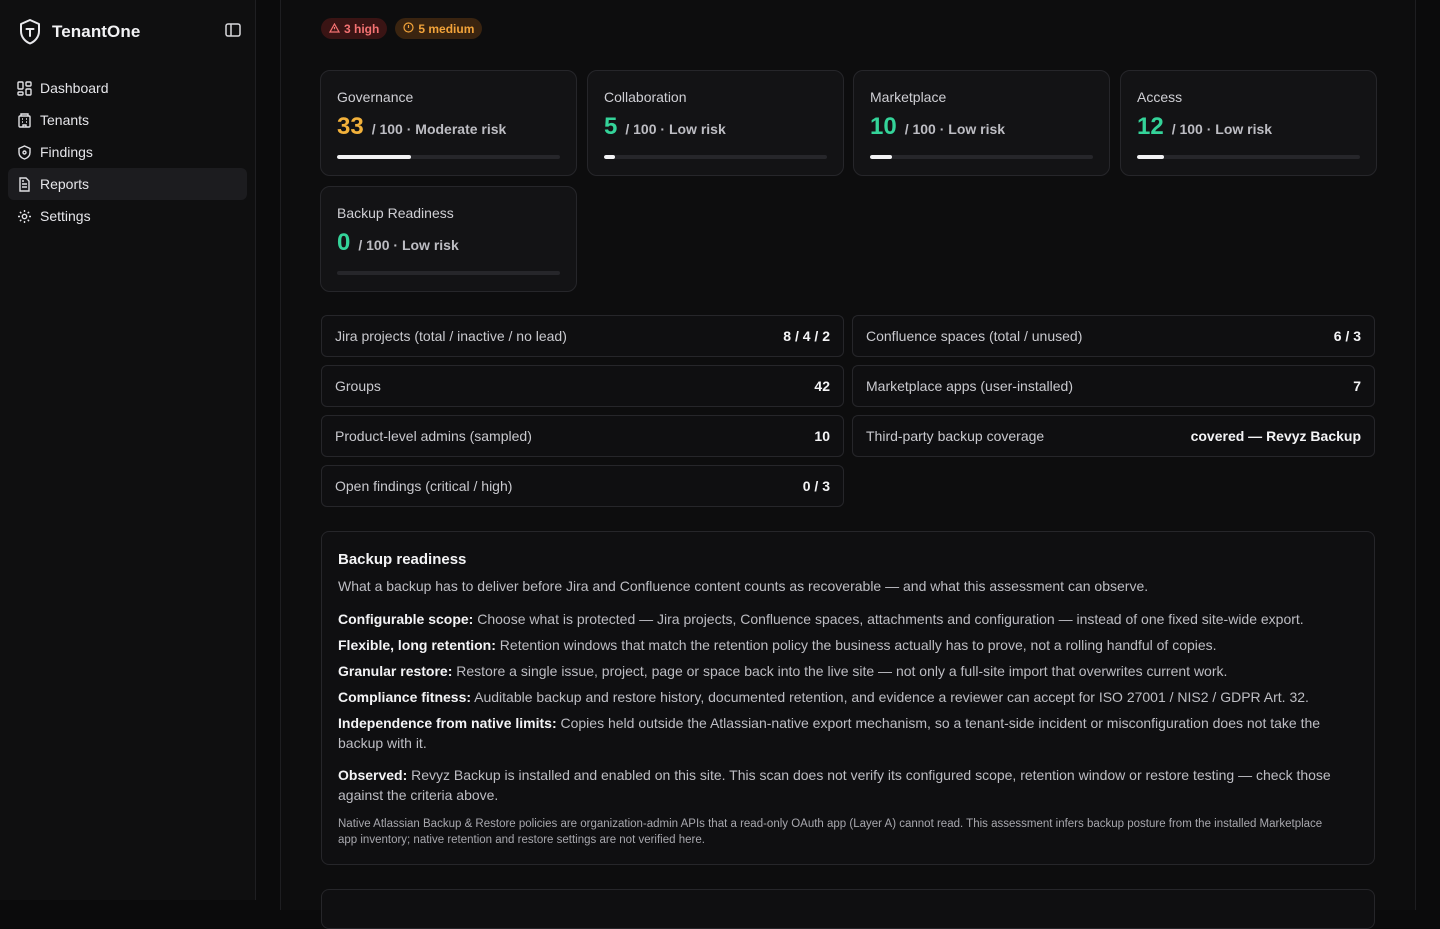  What do you see at coordinates (66, 152) in the screenshot?
I see `sidebar-item-label: Findings` at bounding box center [66, 152].